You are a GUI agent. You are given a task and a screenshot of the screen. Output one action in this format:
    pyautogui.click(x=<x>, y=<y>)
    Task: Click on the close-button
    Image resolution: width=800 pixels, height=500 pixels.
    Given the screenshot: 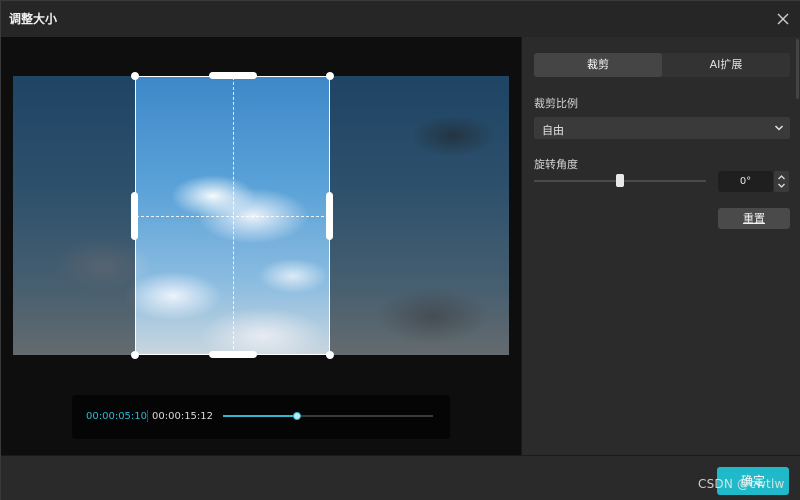 What is the action you would take?
    pyautogui.click(x=783, y=19)
    